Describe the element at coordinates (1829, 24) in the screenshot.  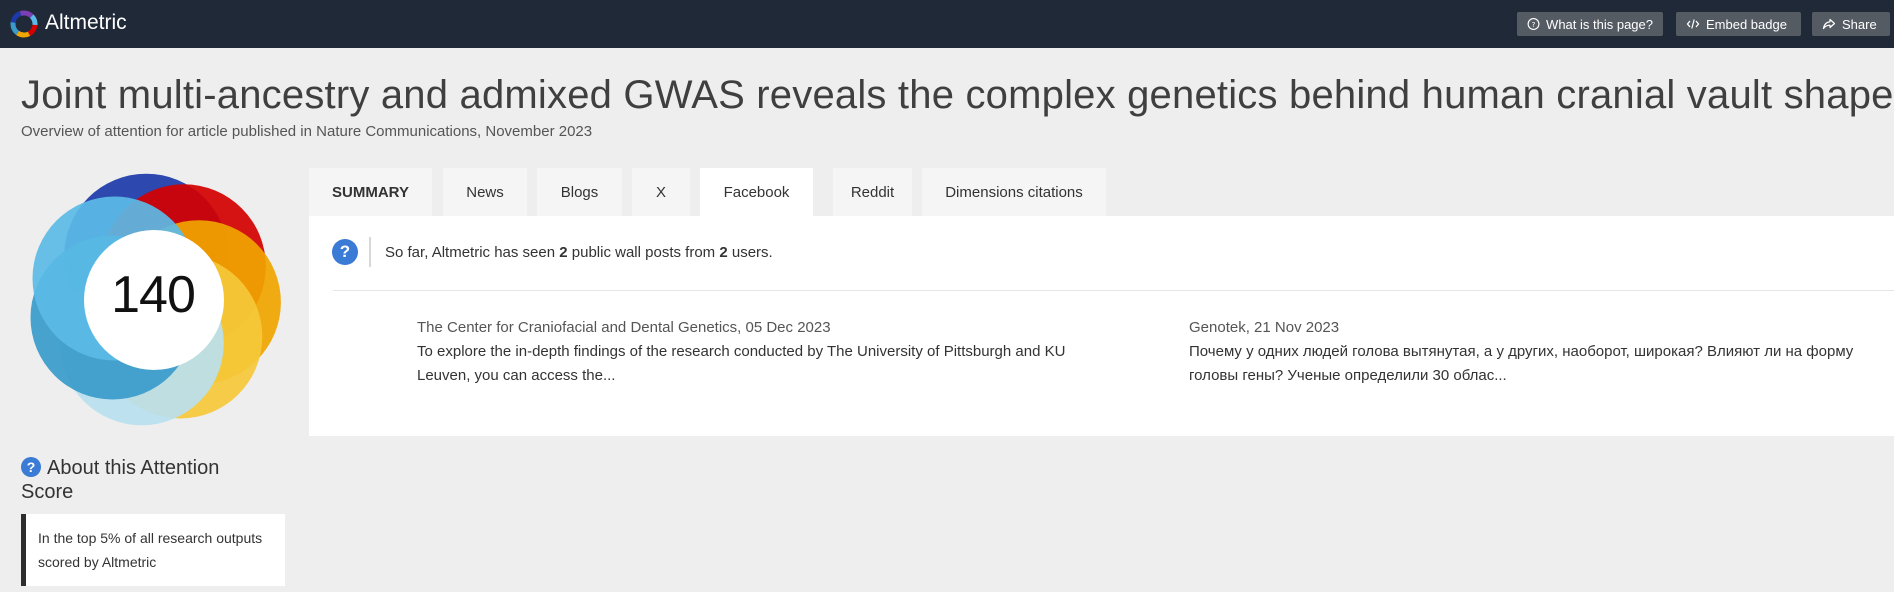
I see `share-icon` at that location.